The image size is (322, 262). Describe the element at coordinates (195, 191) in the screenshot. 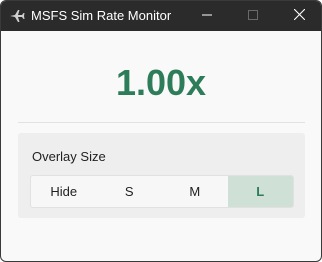

I see `overlay-size-m-button: M` at that location.